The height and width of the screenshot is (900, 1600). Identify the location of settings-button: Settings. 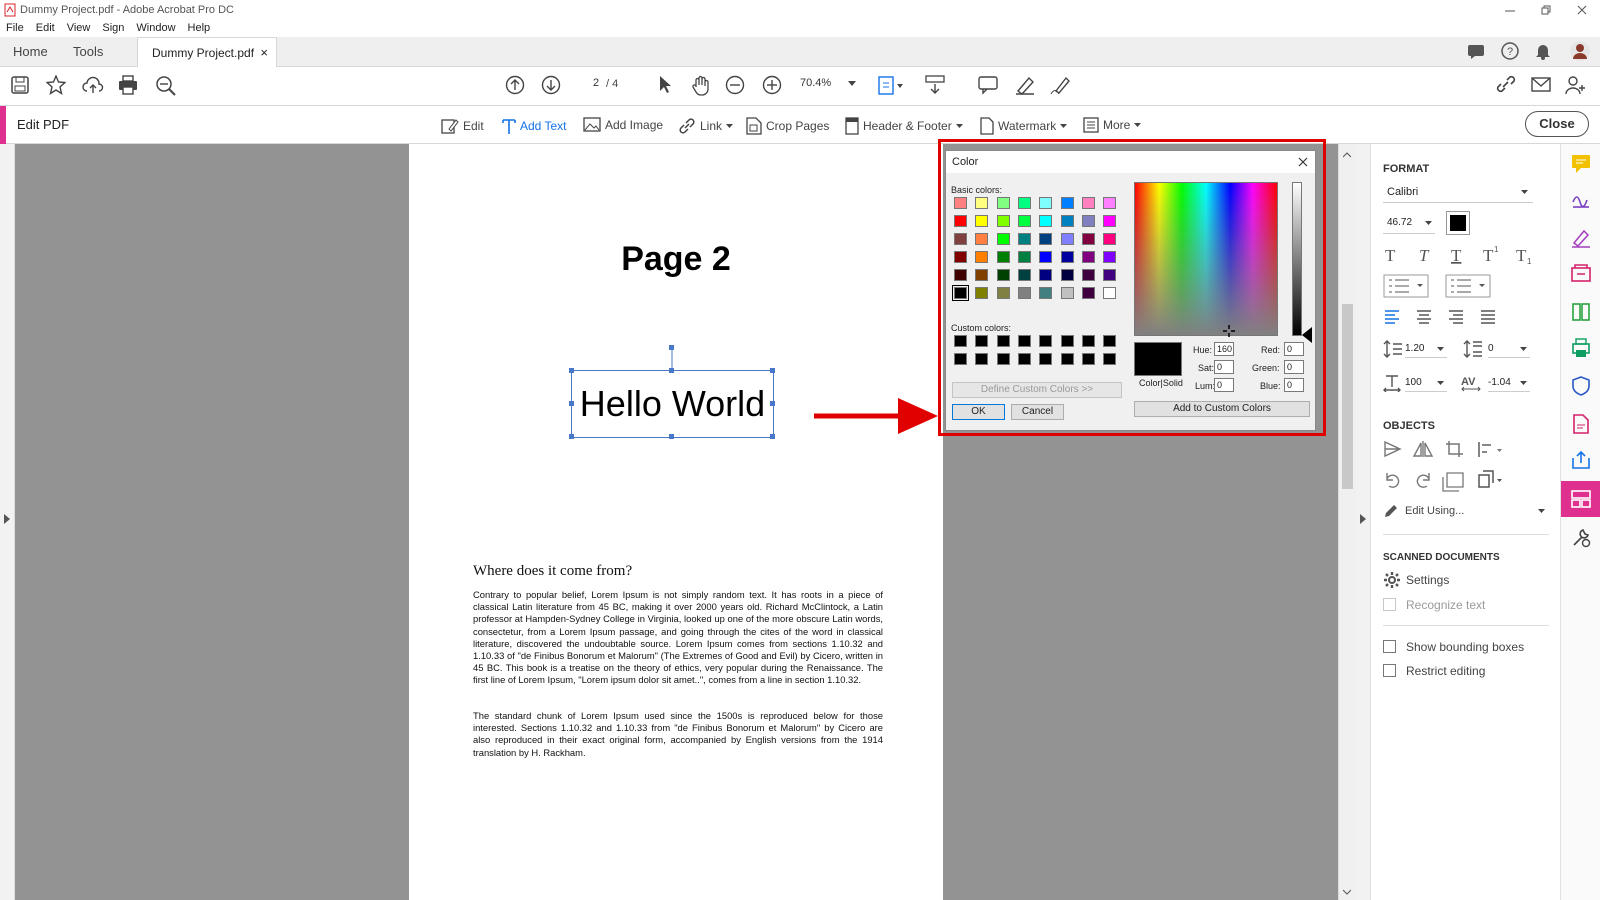
(1463, 580).